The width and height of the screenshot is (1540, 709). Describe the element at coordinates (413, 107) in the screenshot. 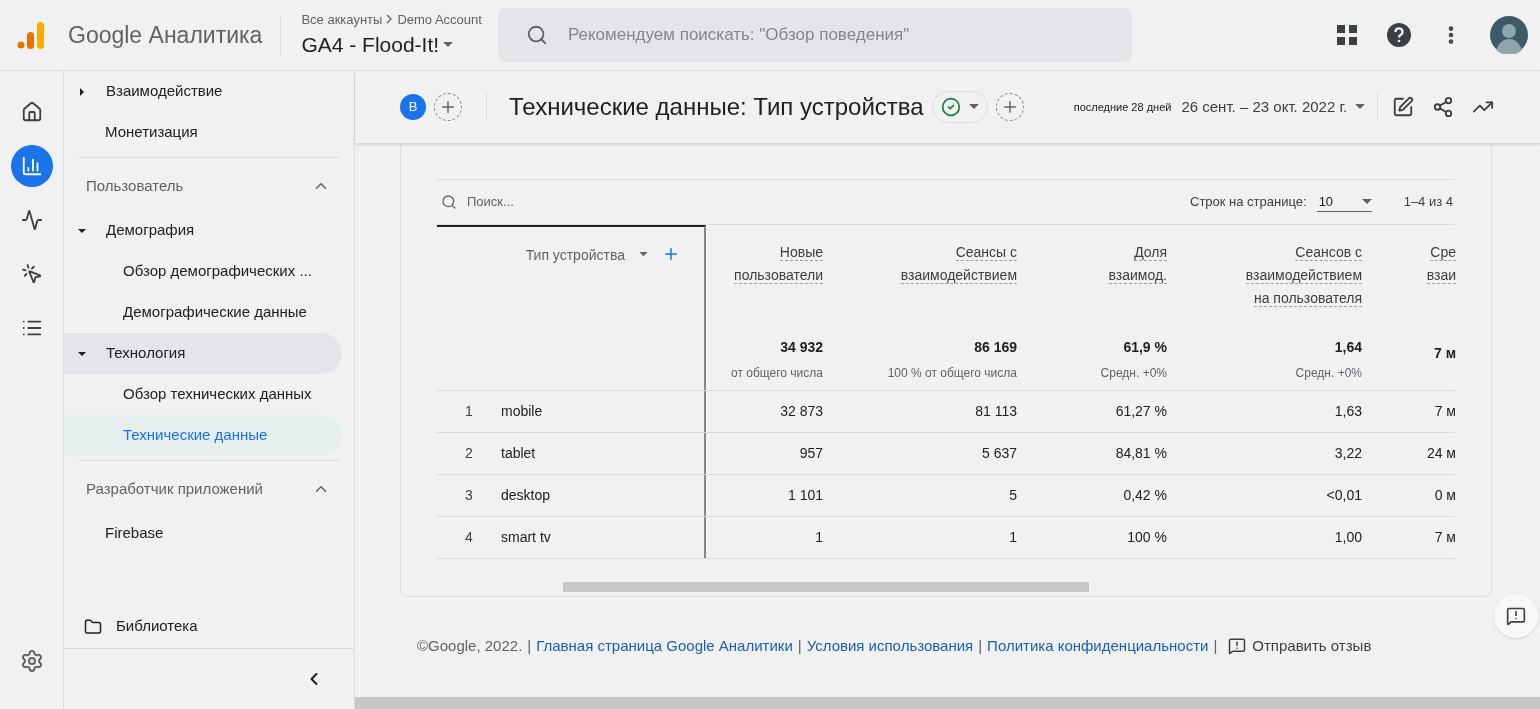

I see `comparison-badge: B` at that location.